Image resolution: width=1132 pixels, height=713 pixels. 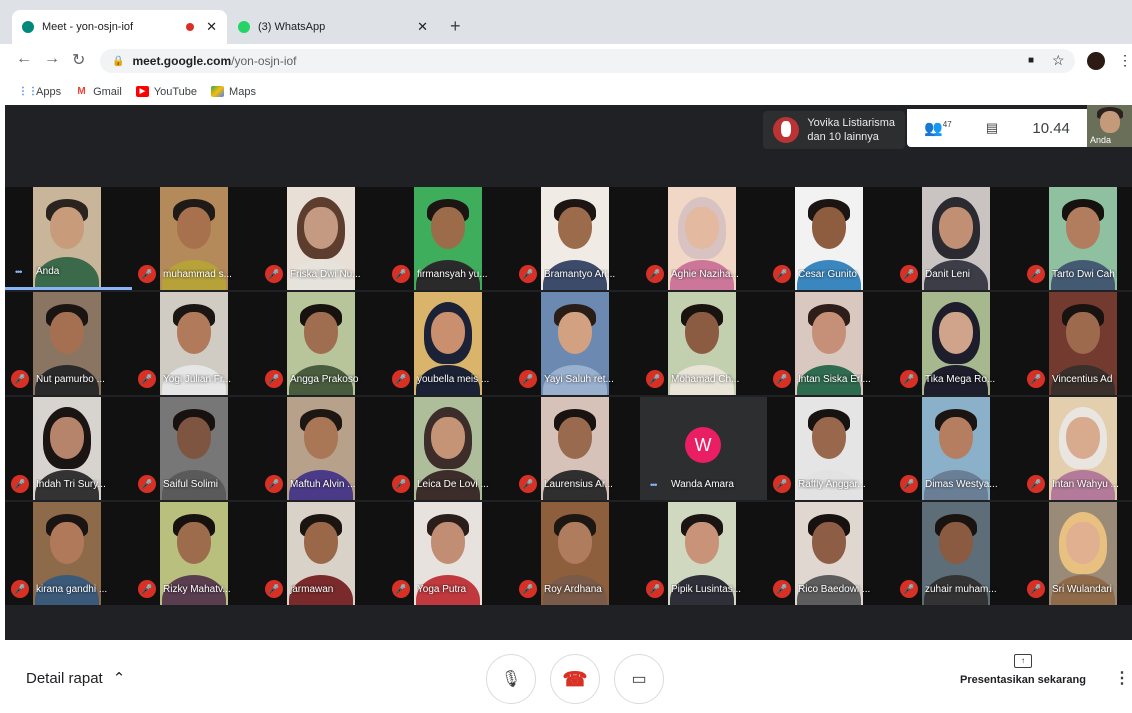 What do you see at coordinates (166, 92) in the screenshot?
I see `bookmark-youtube: ▶ YouTube` at bounding box center [166, 92].